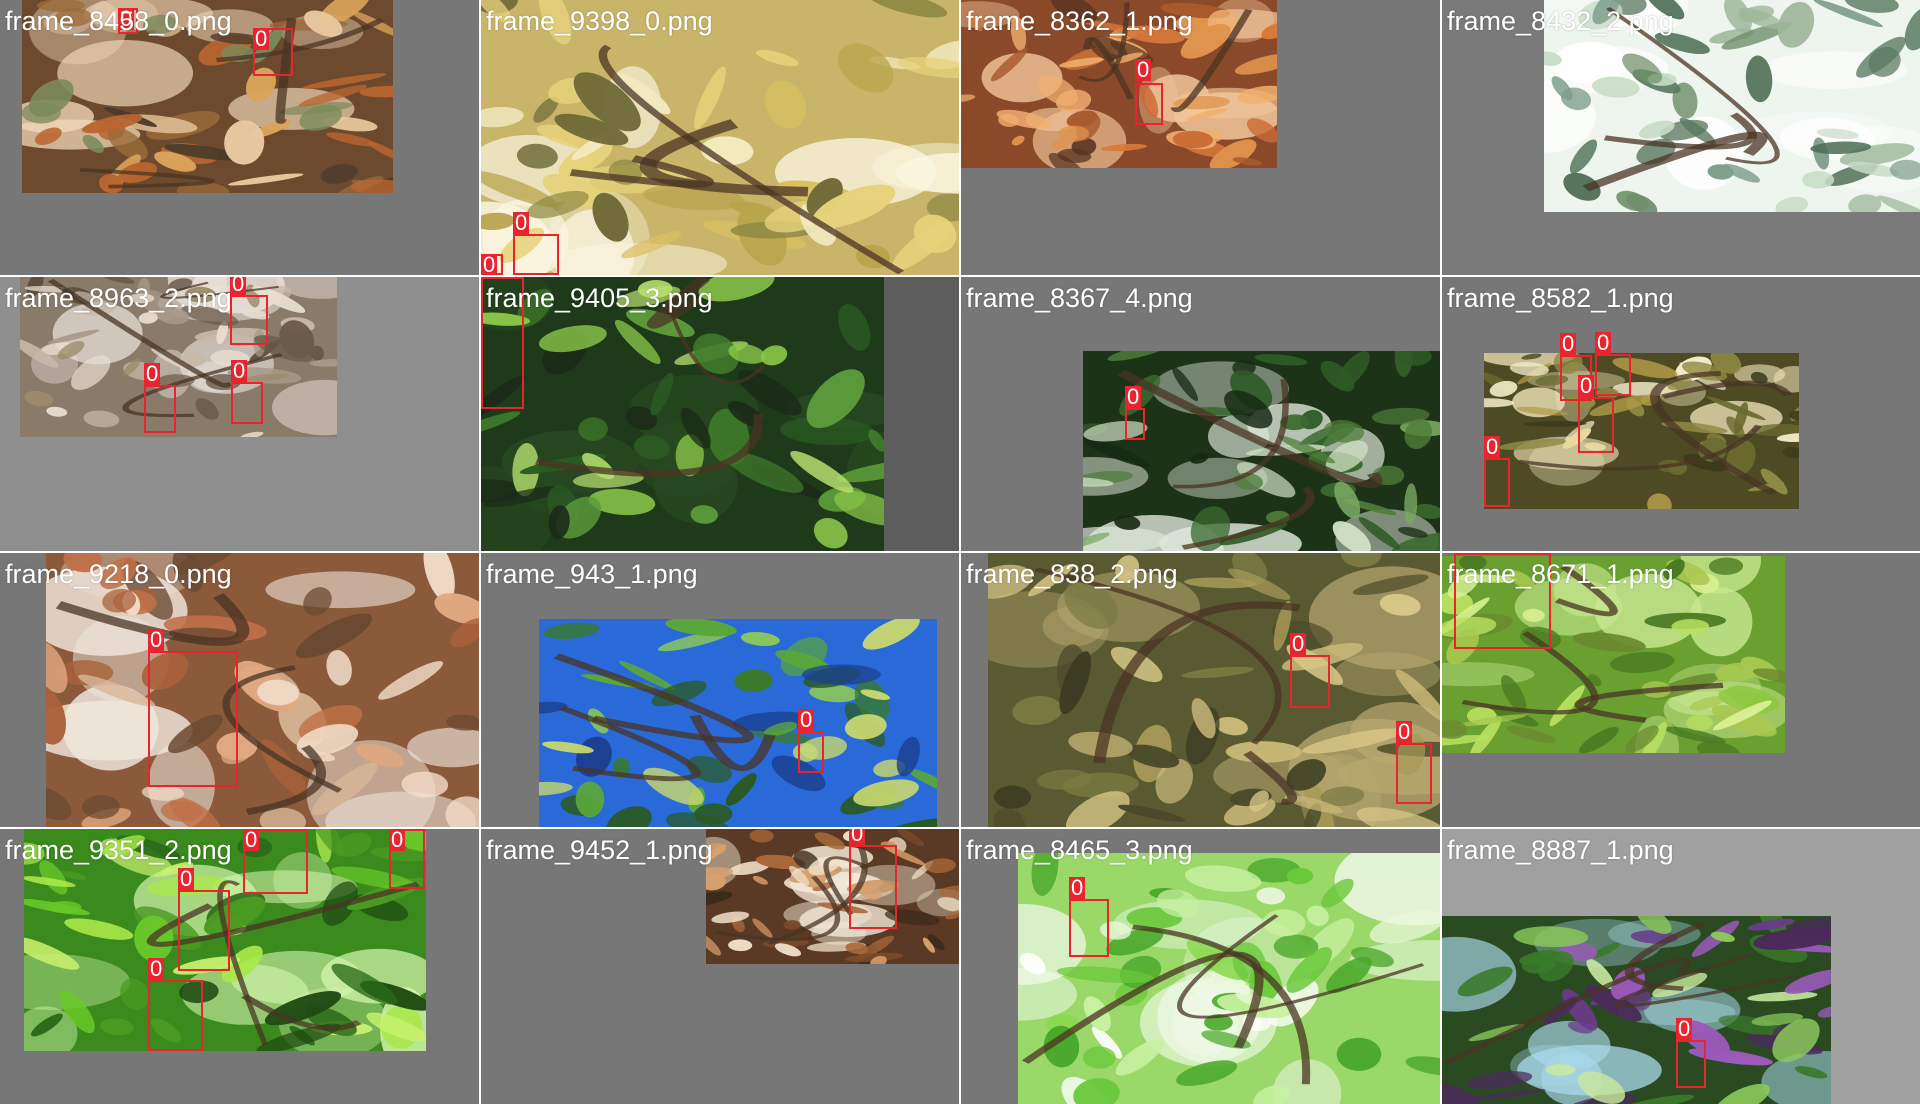 This screenshot has width=1920, height=1104. I want to click on mosaic-tile: 0 0 0 0 frame_8582_1.png, so click(1681, 414).